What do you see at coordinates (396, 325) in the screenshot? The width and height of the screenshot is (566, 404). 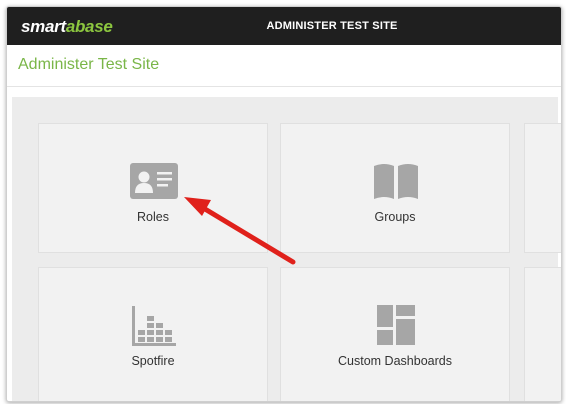 I see `dashboard-layout-icon` at bounding box center [396, 325].